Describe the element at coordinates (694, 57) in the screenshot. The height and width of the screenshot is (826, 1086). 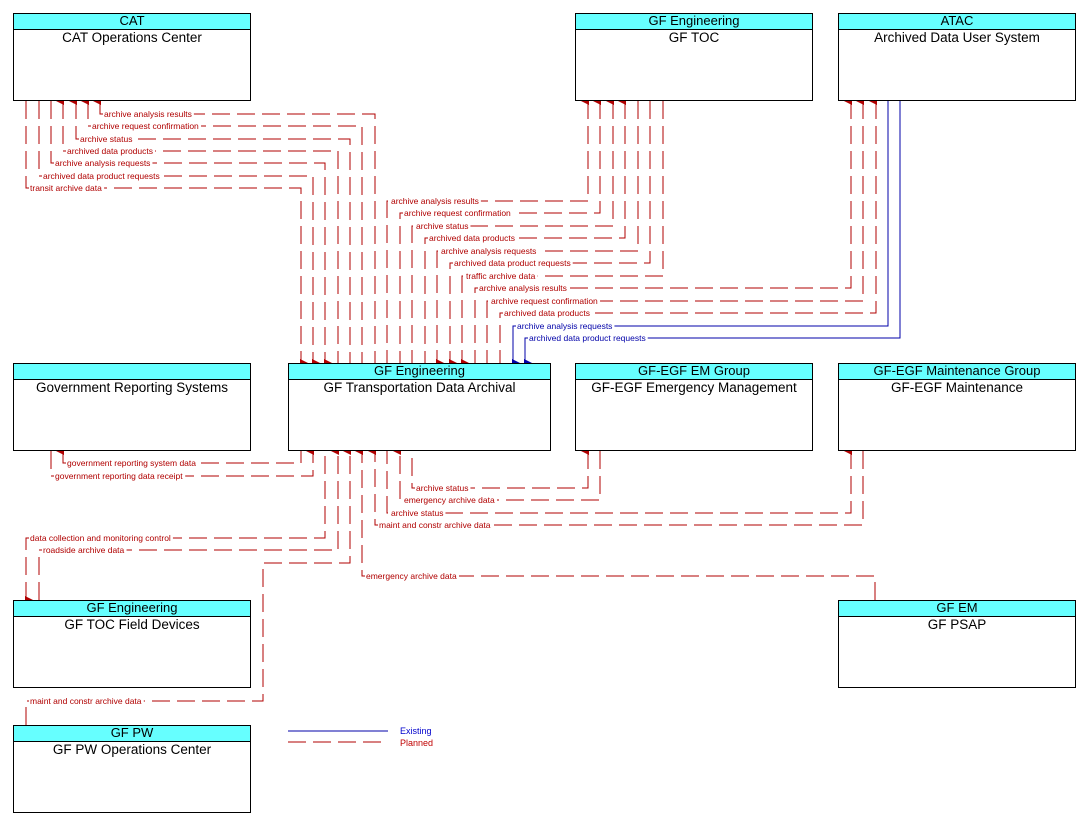
I see `gf-toc-box: GF Engineering GF TOC` at that location.